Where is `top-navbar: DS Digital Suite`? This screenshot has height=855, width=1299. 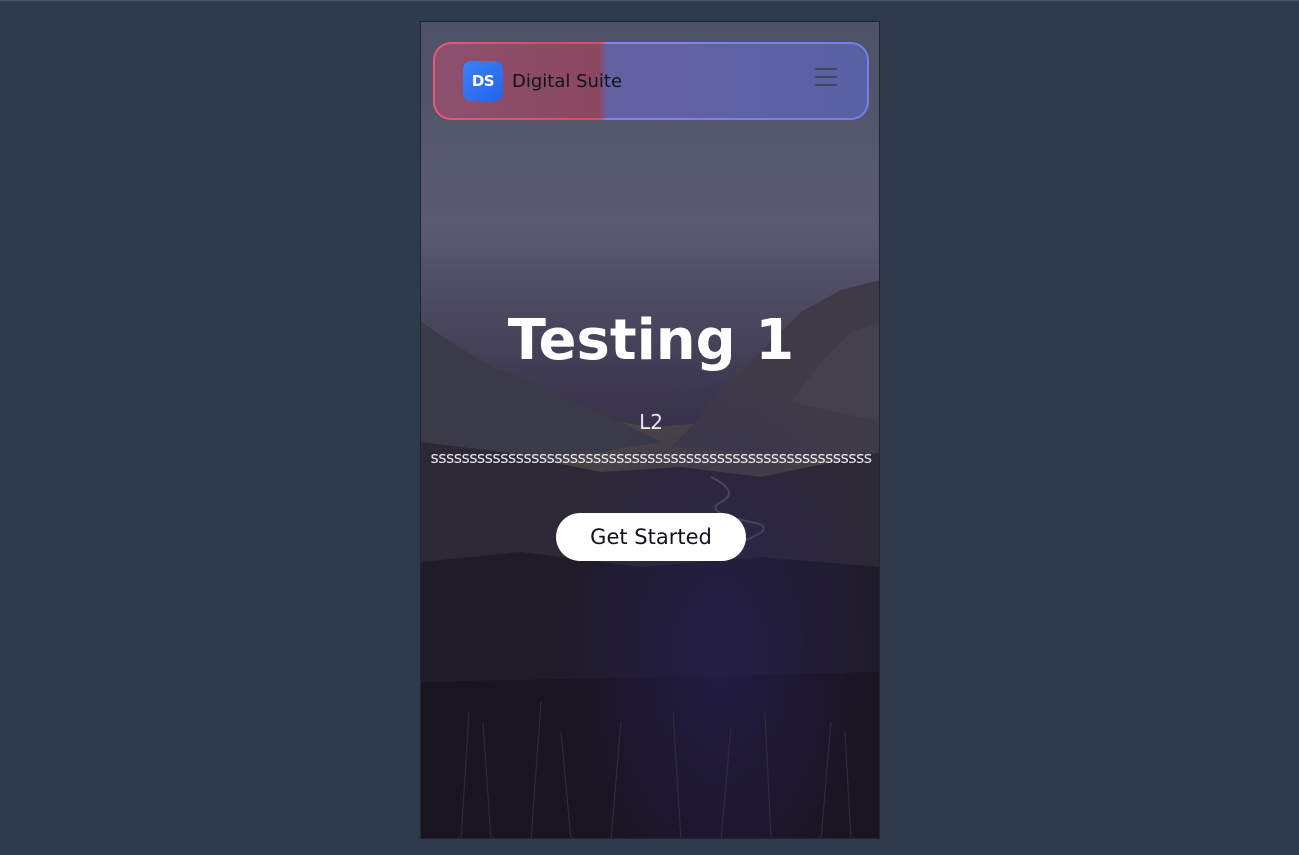
top-navbar: DS Digital Suite is located at coordinates (651, 81).